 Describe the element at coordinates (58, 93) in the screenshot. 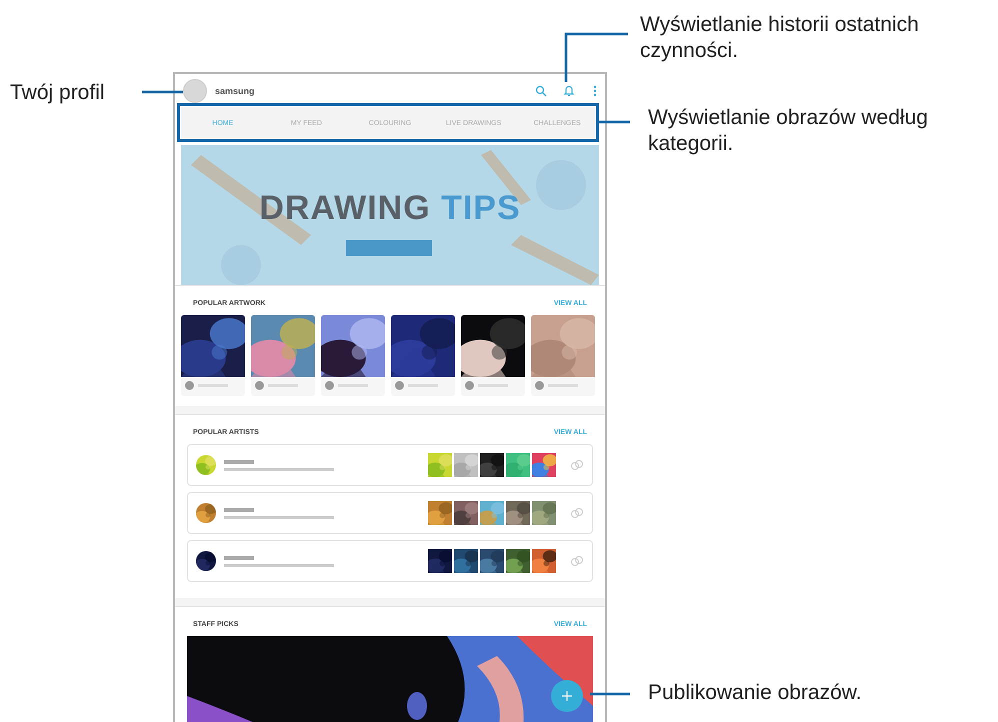

I see `callout-text: Twój profil` at that location.